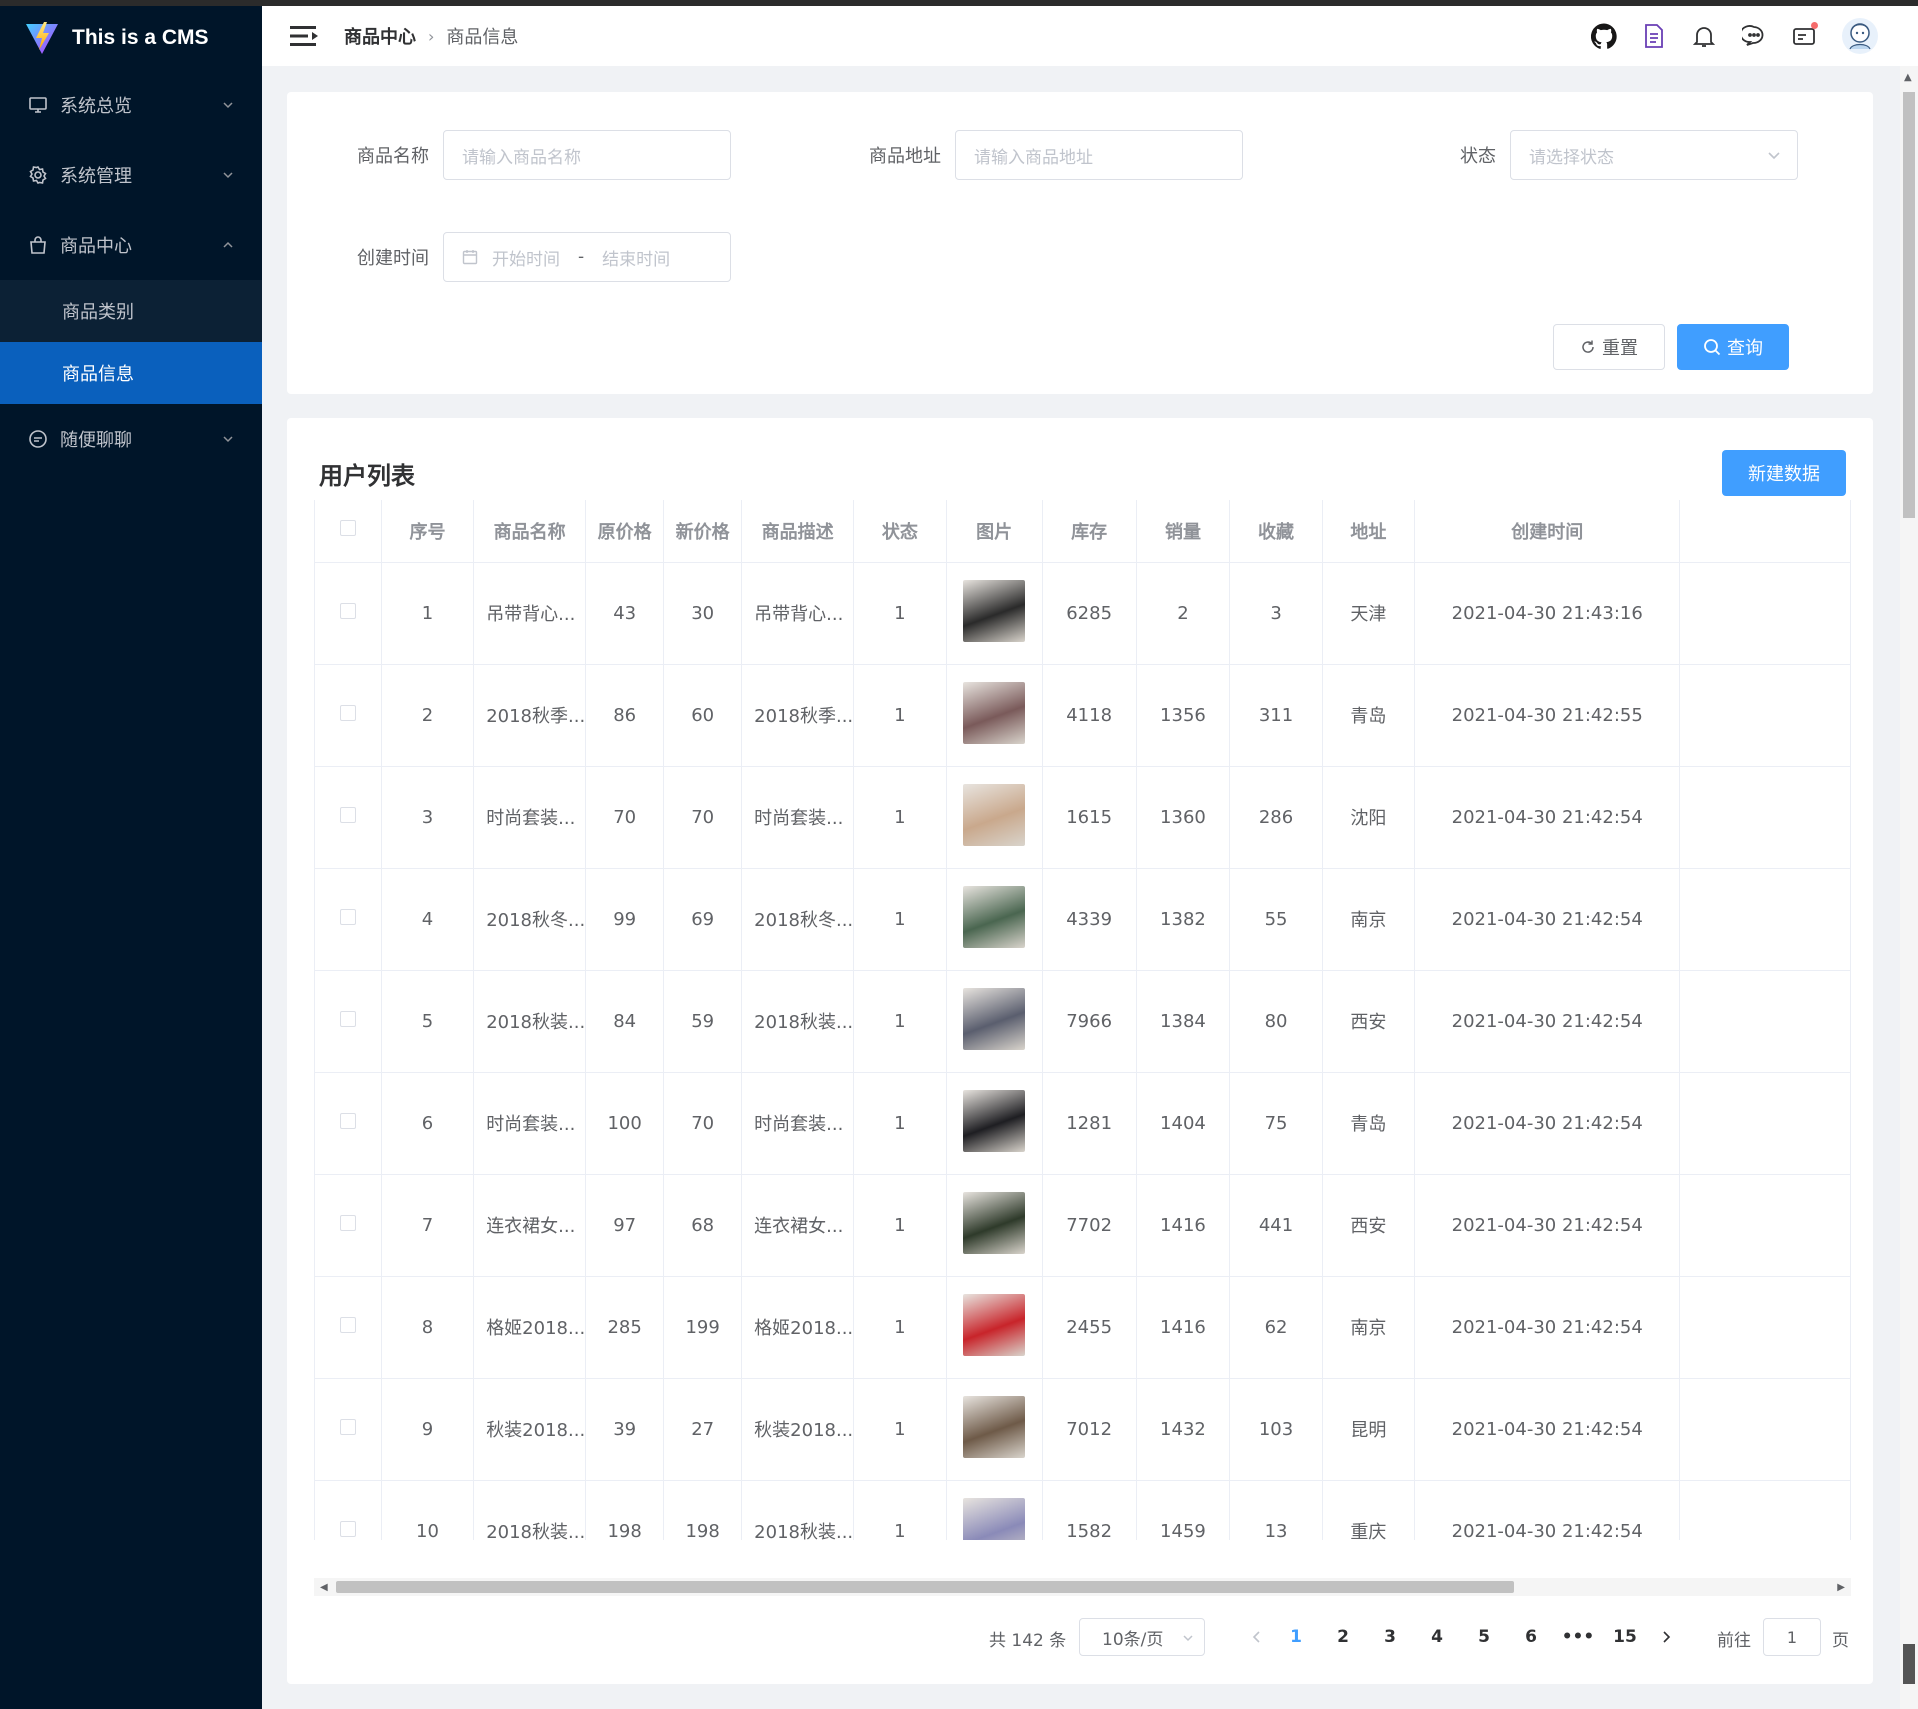 The image size is (1918, 1709). I want to click on chevron-up-icon, so click(228, 244).